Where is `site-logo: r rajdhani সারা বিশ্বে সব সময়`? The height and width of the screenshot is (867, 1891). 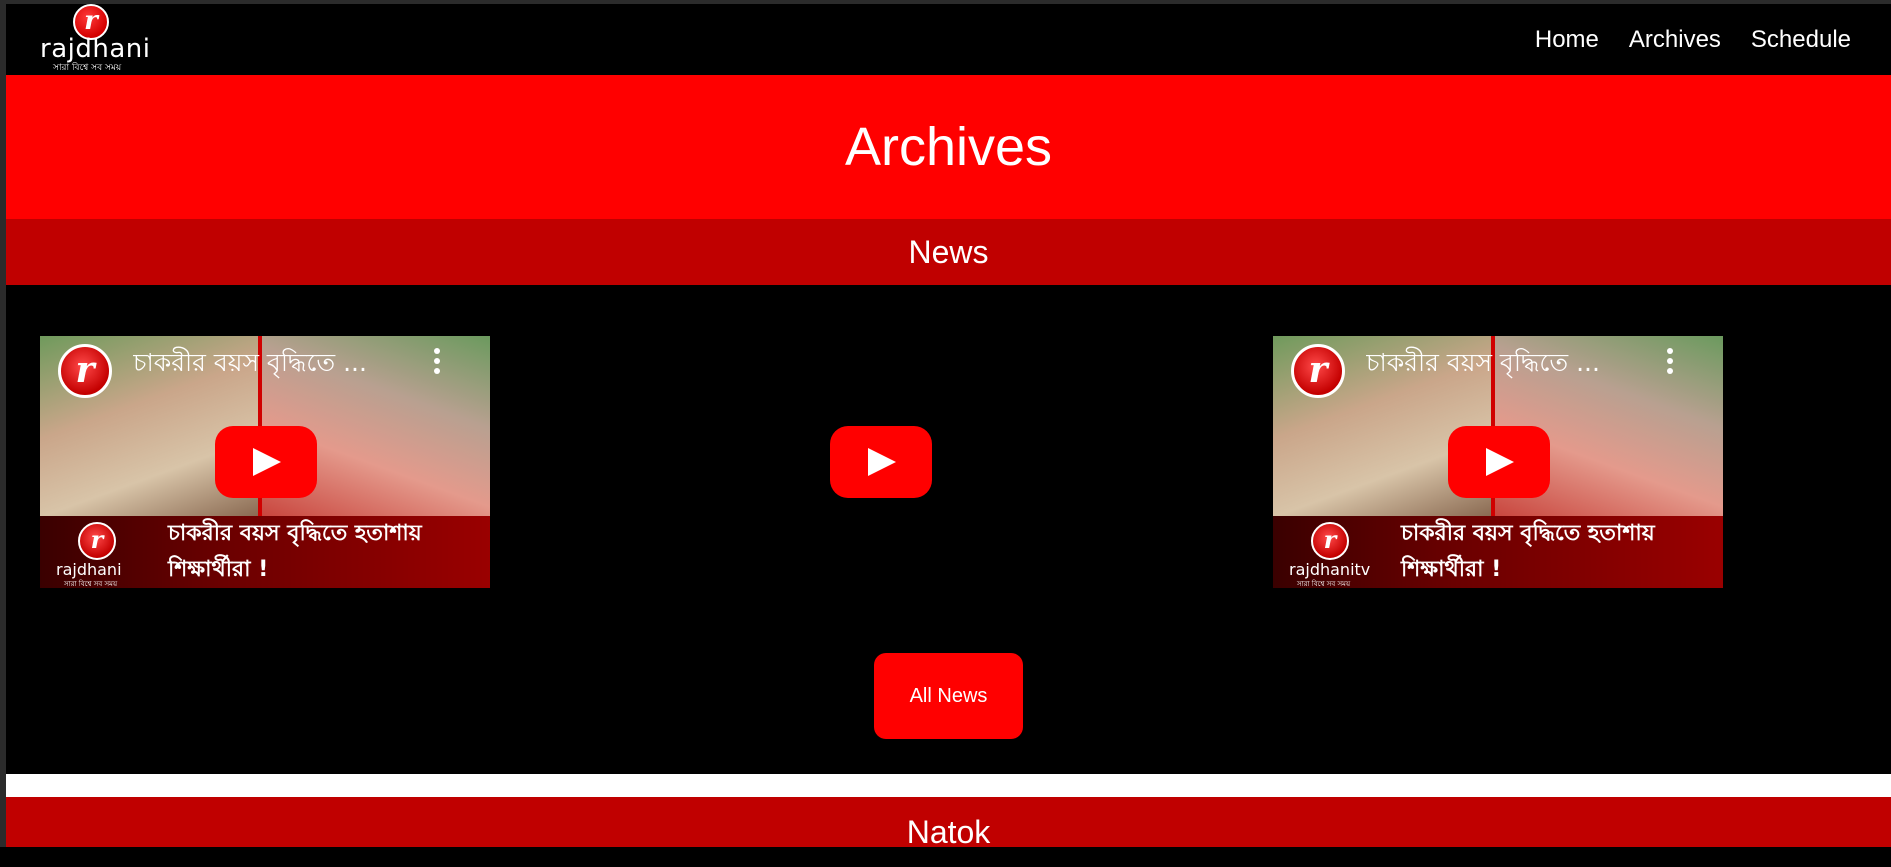
site-logo: r rajdhani সারা বিশ্বে সব সময় is located at coordinates (94, 40).